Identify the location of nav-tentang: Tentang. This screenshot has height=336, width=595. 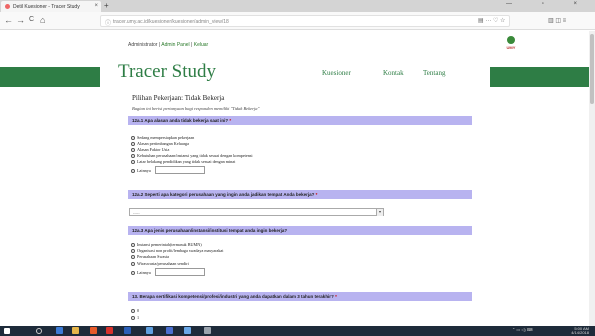
(434, 73).